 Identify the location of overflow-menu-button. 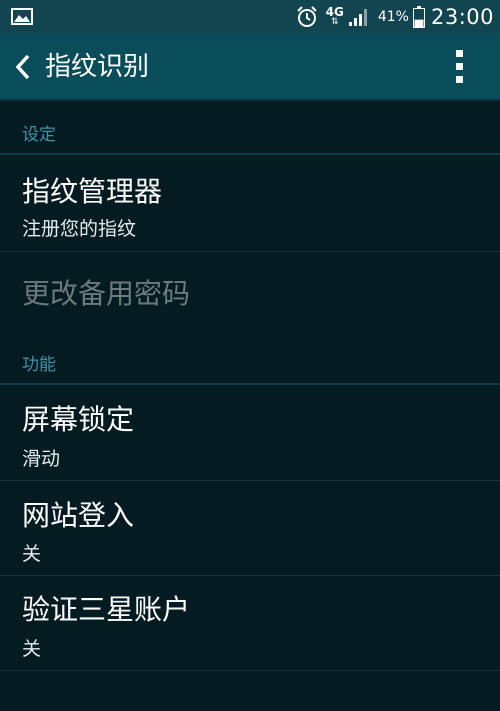
(460, 67).